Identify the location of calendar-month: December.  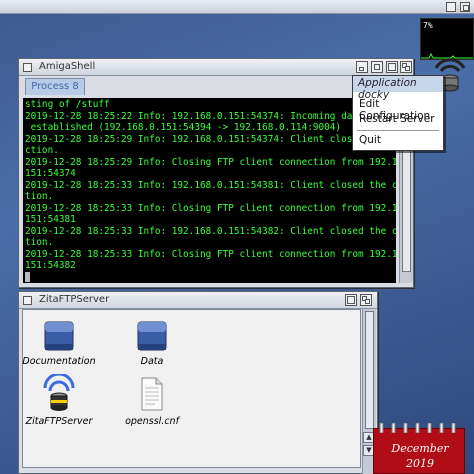
(420, 448).